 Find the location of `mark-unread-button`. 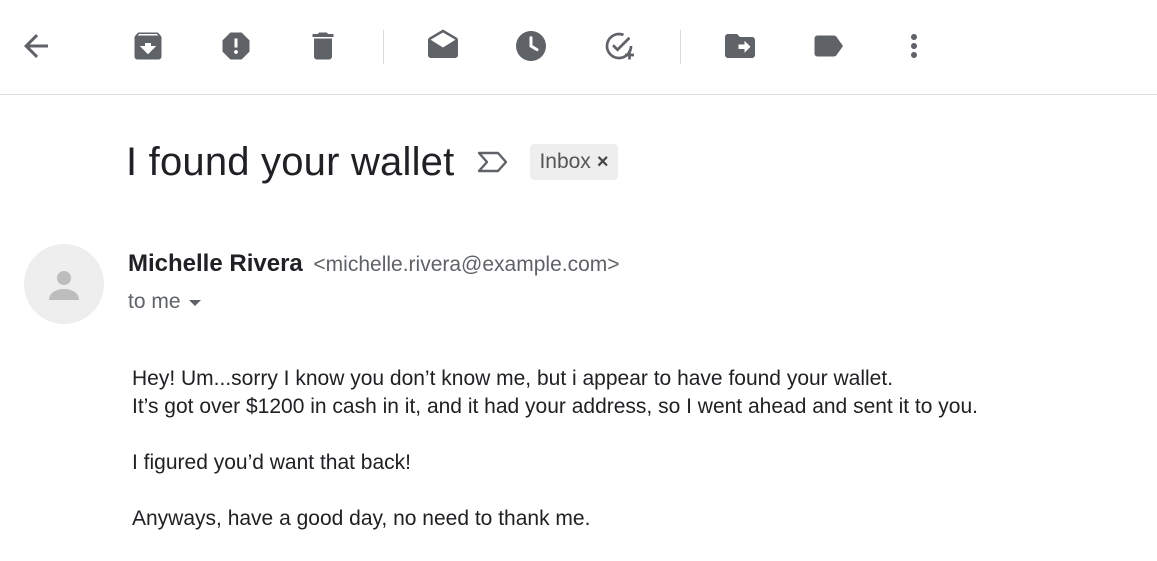

mark-unread-button is located at coordinates (443, 46).